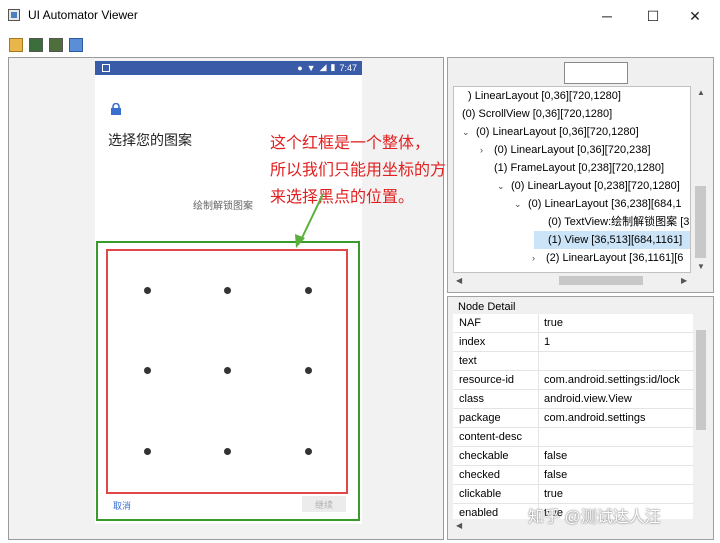  I want to click on tree-vertical-scroll-thumb, so click(700, 222).